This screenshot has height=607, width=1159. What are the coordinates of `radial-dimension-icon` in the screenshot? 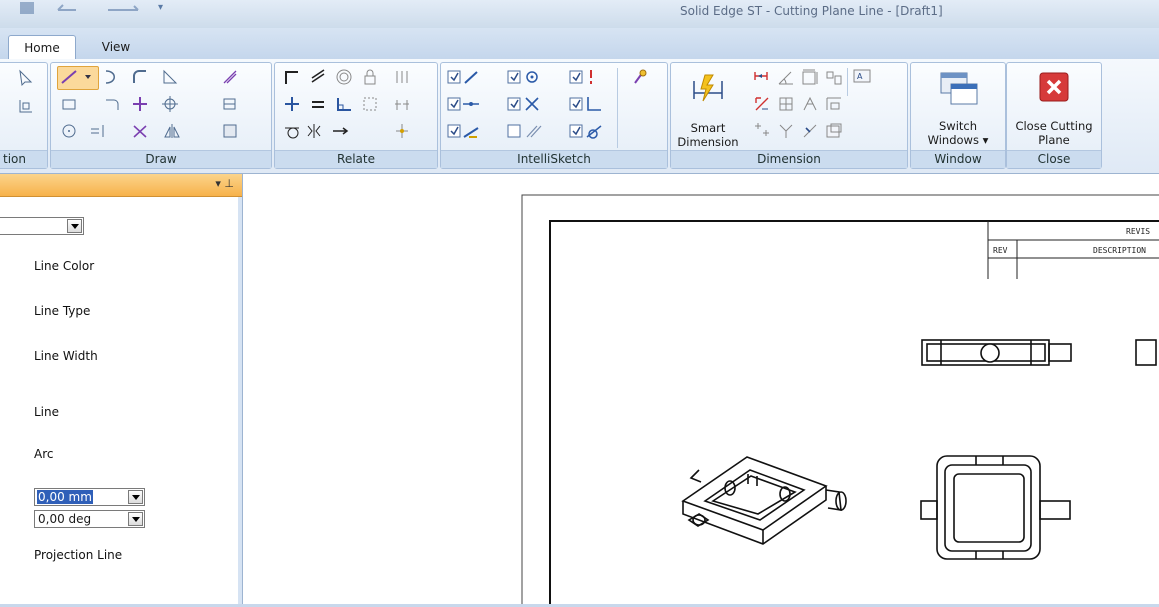 It's located at (810, 131).